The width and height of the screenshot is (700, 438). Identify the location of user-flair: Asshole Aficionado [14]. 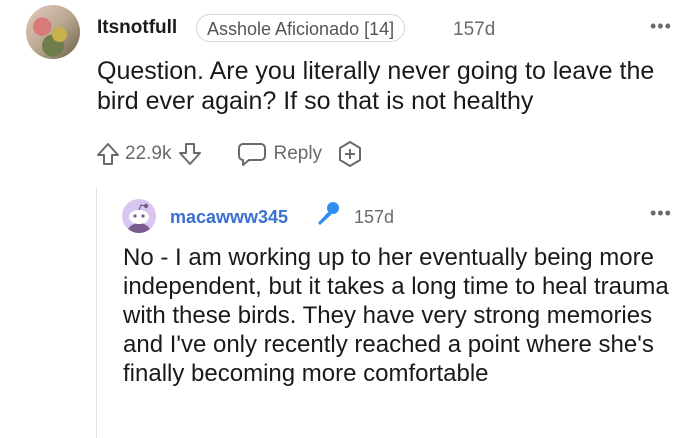
(301, 28).